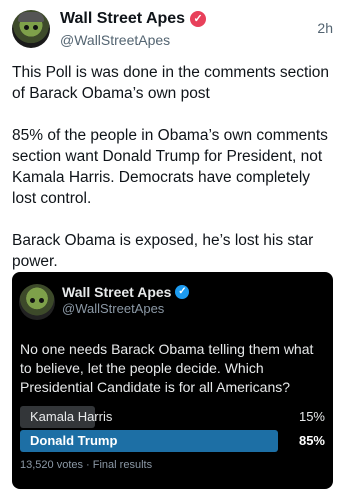  What do you see at coordinates (325, 28) in the screenshot?
I see `tweet-timestamp: 2h` at bounding box center [325, 28].